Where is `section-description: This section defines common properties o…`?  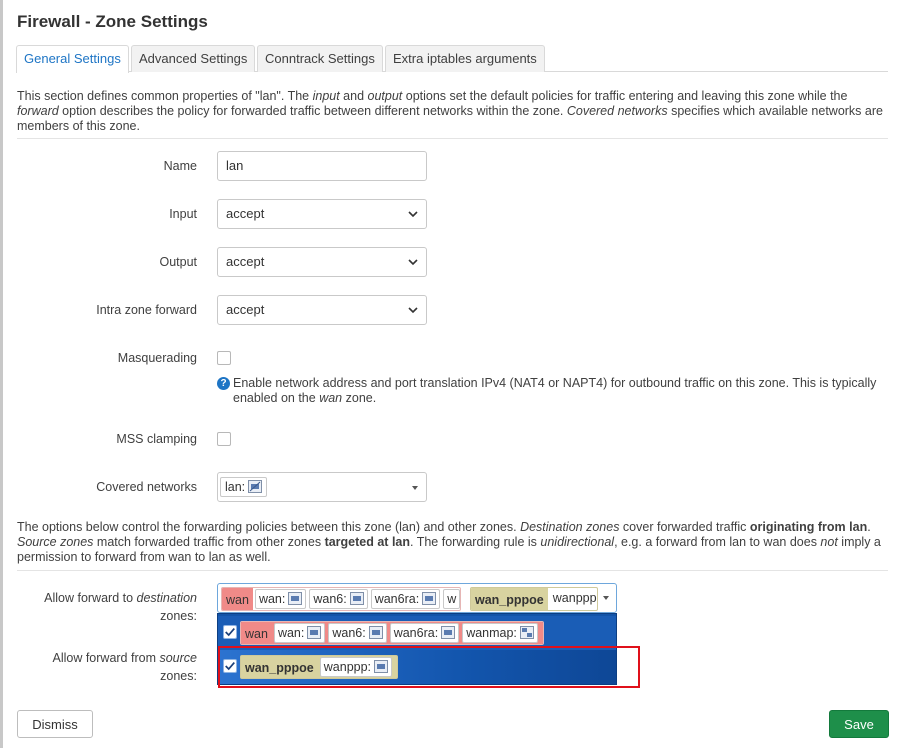 section-description: This section defines common properties o… is located at coordinates (450, 111).